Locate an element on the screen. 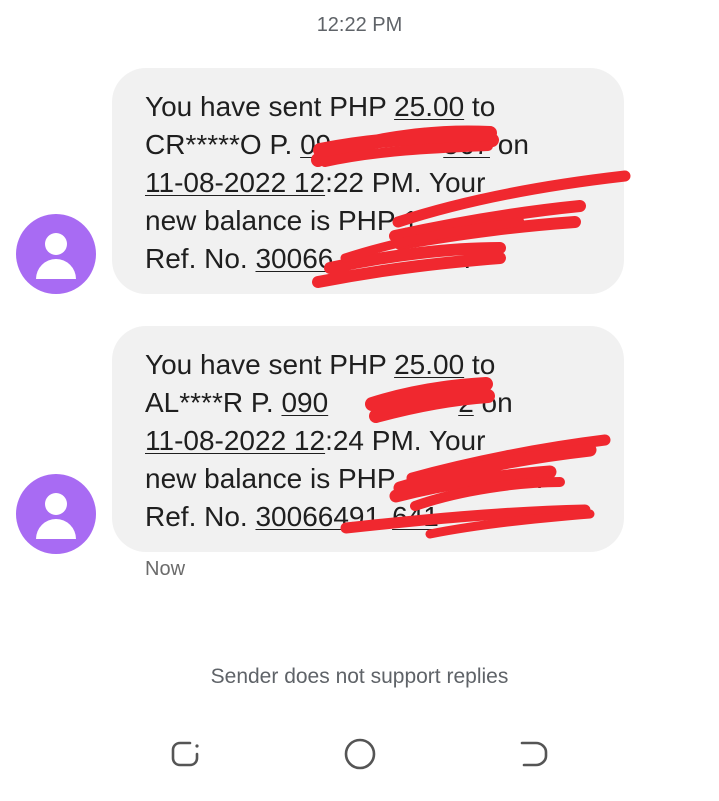  reference-number-link: 30066491 641 is located at coordinates (346, 516).